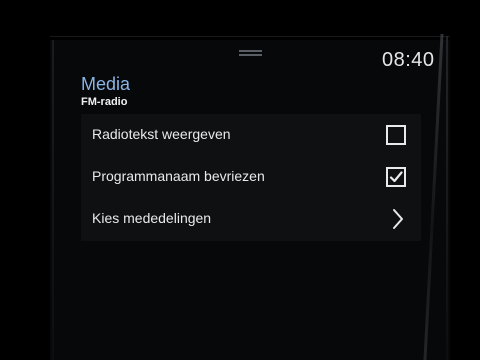 The height and width of the screenshot is (360, 480). What do you see at coordinates (447, 198) in the screenshot?
I see `bezel-edge-right-outer` at bounding box center [447, 198].